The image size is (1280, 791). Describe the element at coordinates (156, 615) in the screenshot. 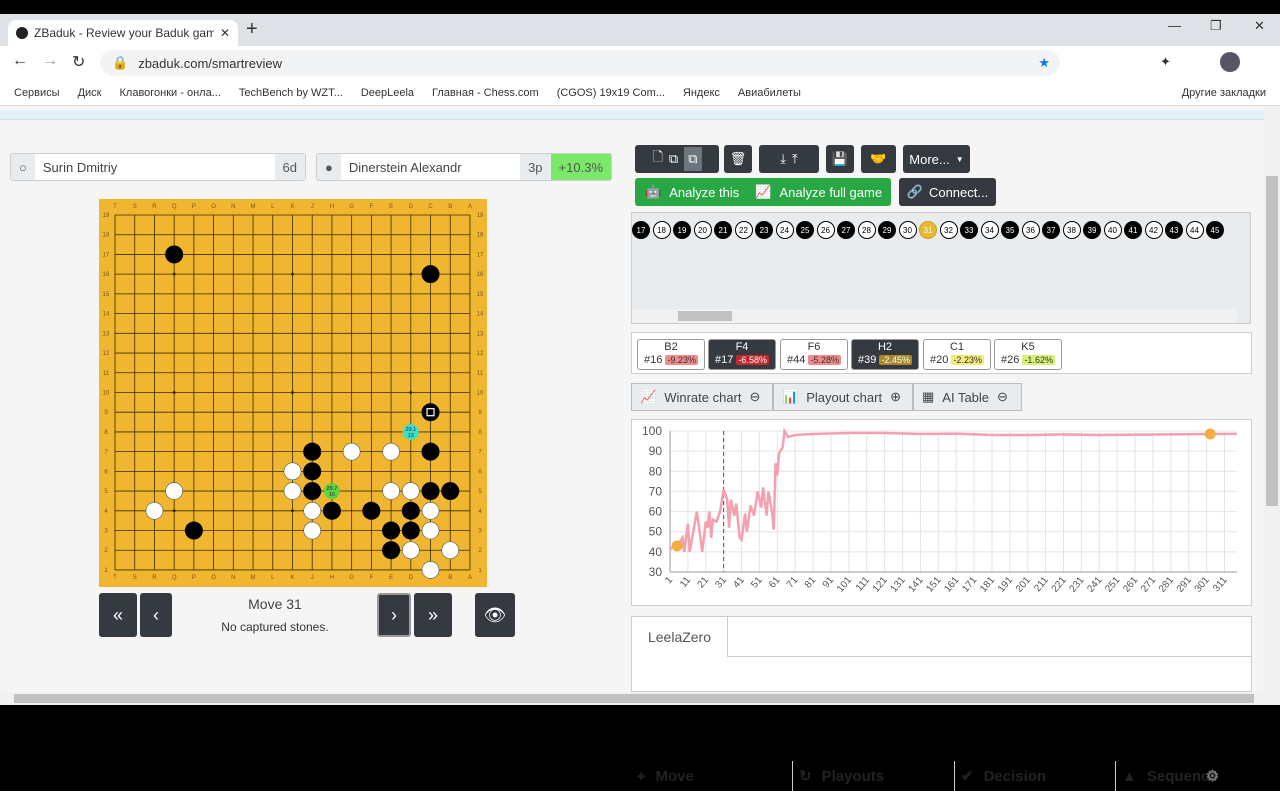

I see `prev-move-button: ‹` at that location.